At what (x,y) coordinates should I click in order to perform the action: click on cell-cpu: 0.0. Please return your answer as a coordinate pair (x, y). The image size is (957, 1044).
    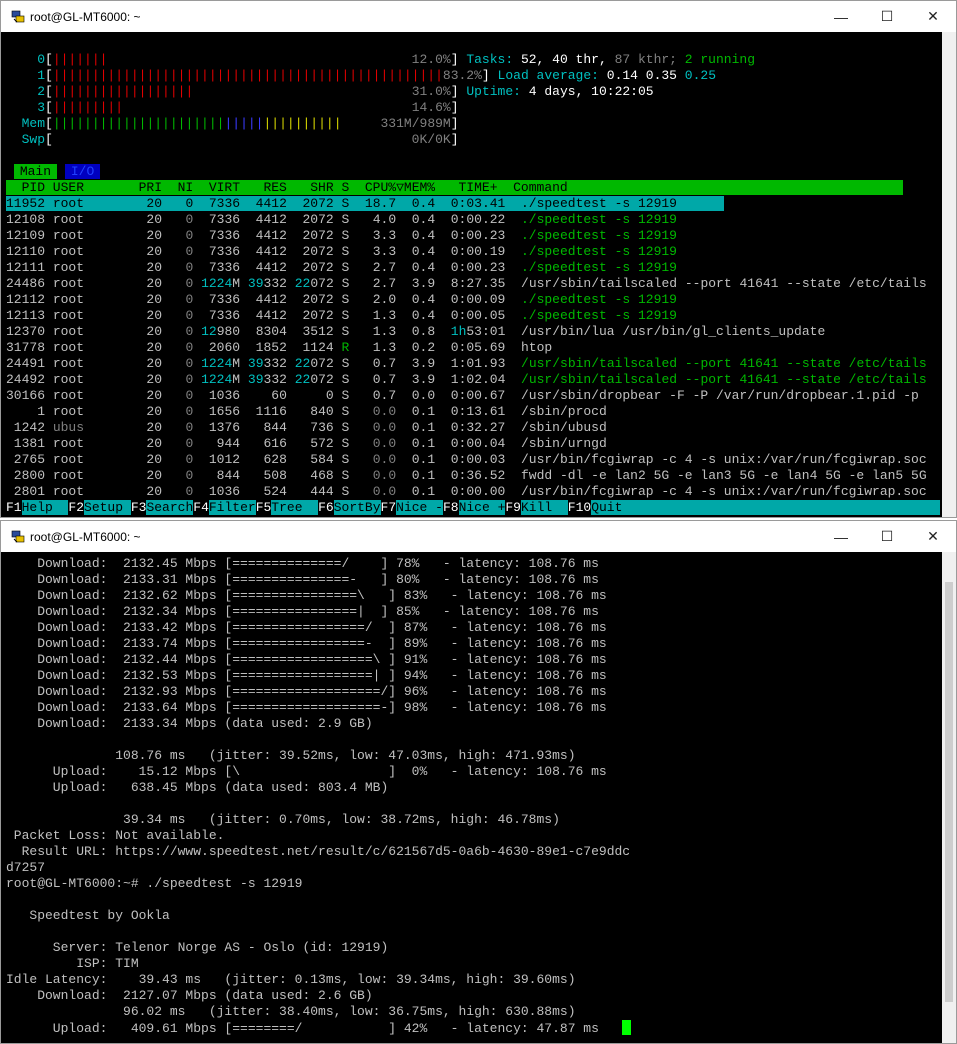
    Looking at the image, I should click on (373, 427).